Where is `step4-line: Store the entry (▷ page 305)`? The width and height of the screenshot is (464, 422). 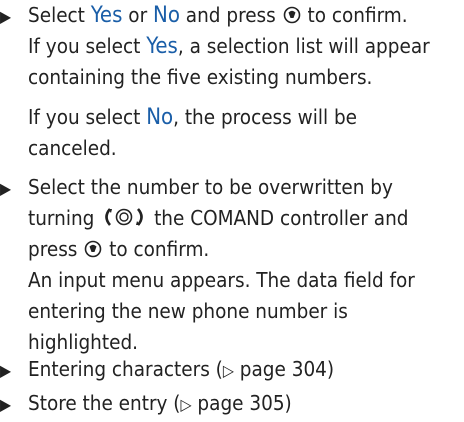 step4-line: Store the entry (▷ page 305) is located at coordinates (160, 404).